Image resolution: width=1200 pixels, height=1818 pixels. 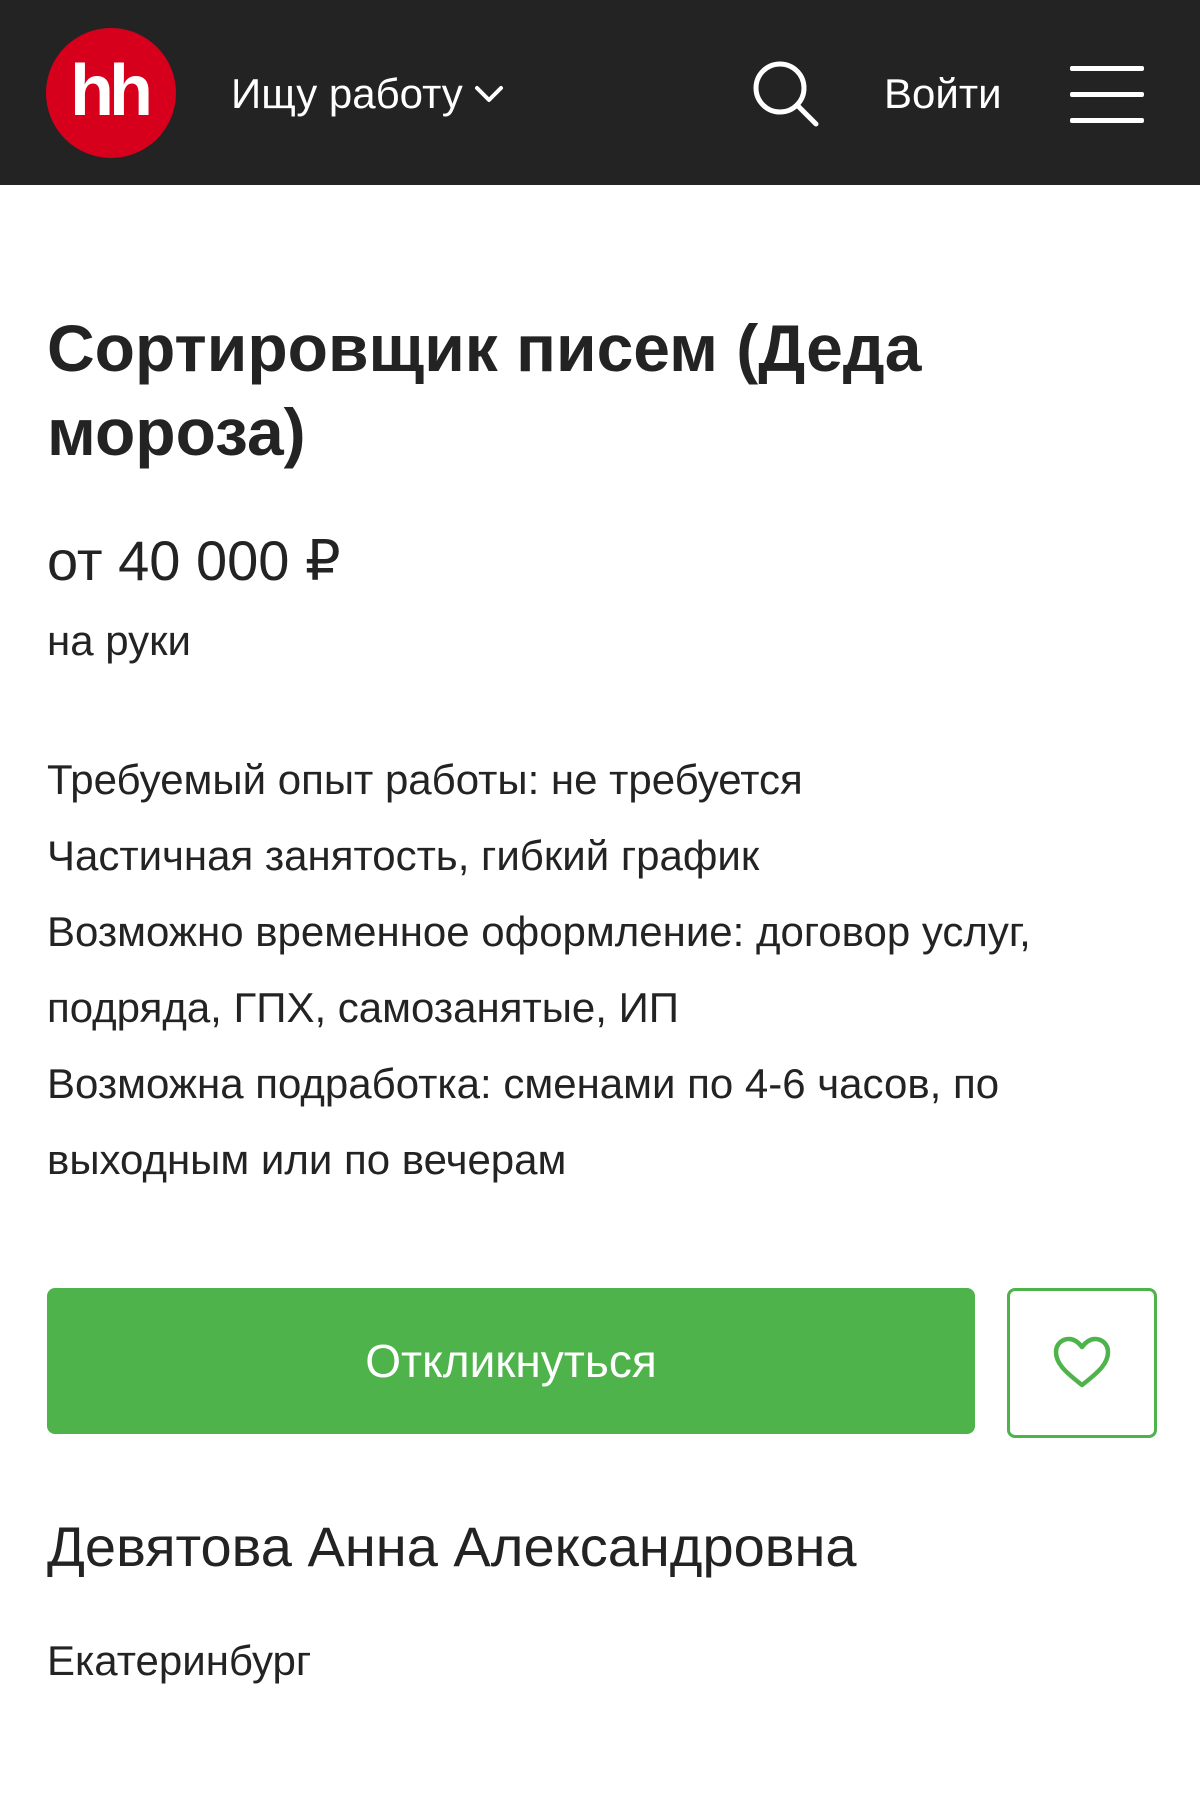 I want to click on hh-logo: hh, so click(x=111, y=93).